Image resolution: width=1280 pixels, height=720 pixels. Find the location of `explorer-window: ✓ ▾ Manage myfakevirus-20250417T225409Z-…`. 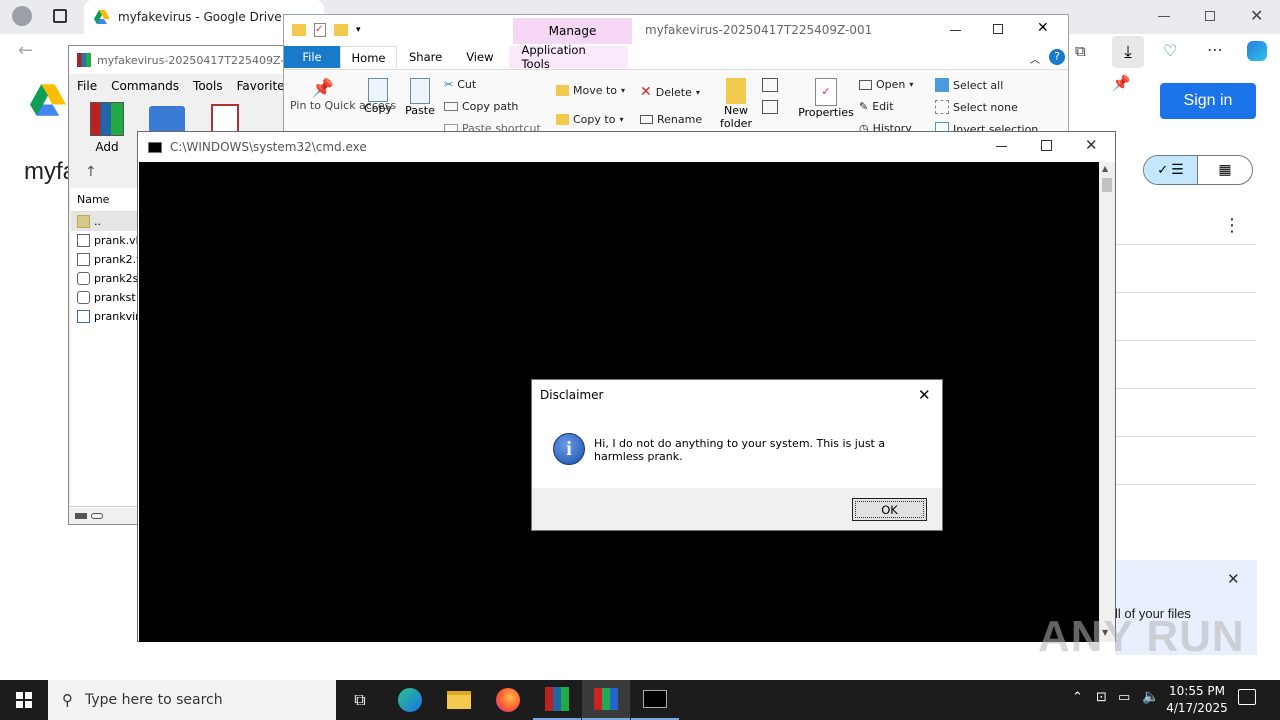

explorer-window: ✓ ▾ Manage myfakevirus-20250417T225409Z-… is located at coordinates (676, 74).